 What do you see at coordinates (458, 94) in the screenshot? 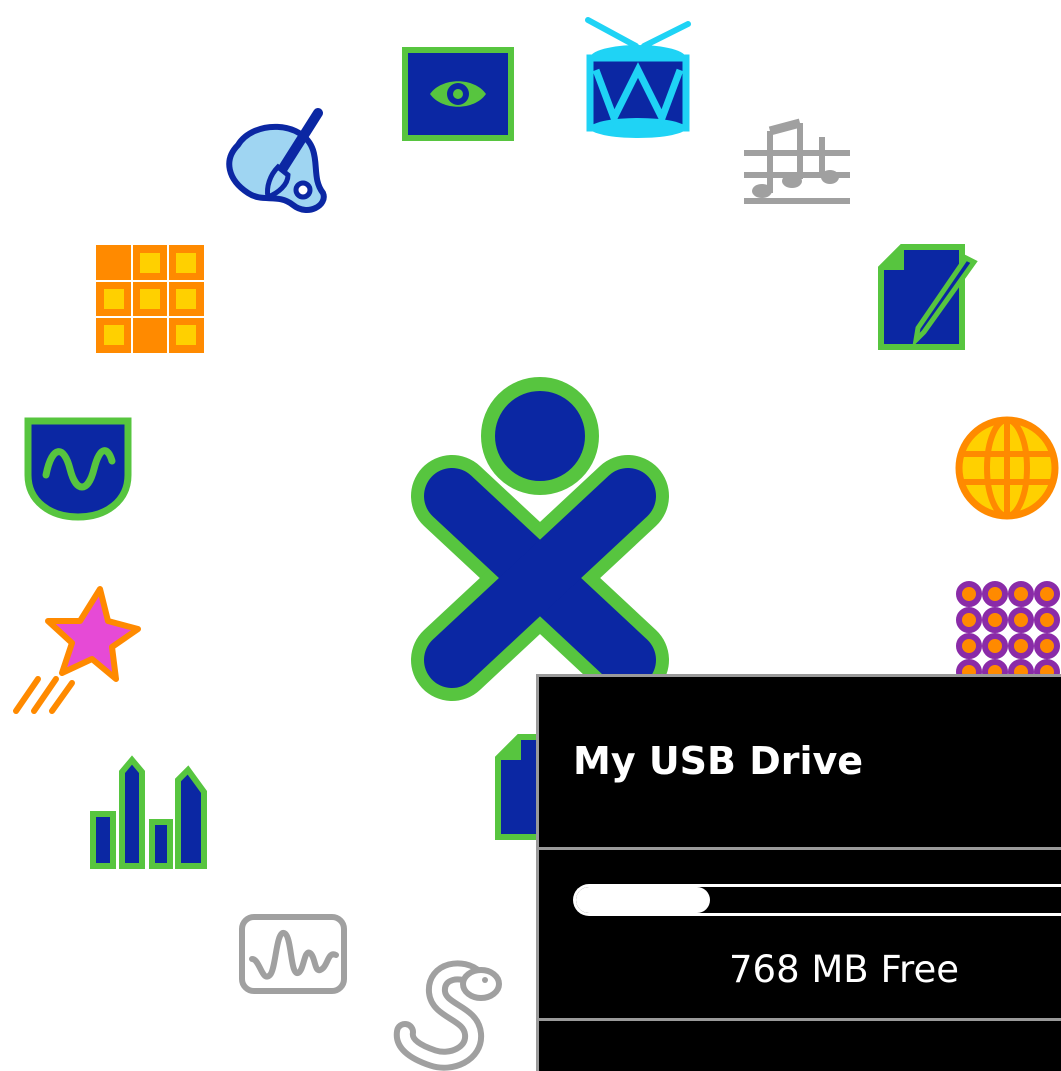
I see `view-slides-activity-icon` at bounding box center [458, 94].